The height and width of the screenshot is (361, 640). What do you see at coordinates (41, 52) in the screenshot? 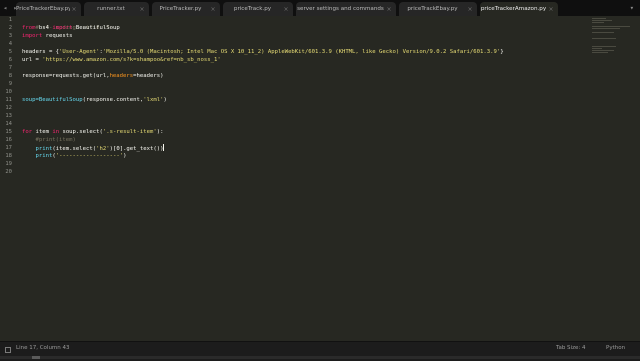
I see `code-text: headers = {` at bounding box center [41, 52].